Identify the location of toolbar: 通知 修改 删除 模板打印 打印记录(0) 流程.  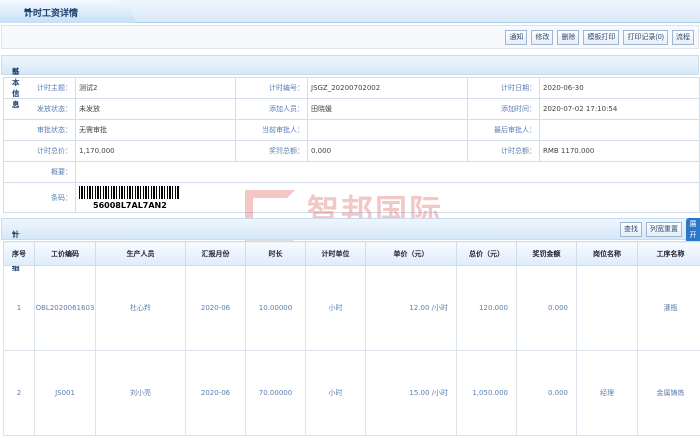
(350, 37).